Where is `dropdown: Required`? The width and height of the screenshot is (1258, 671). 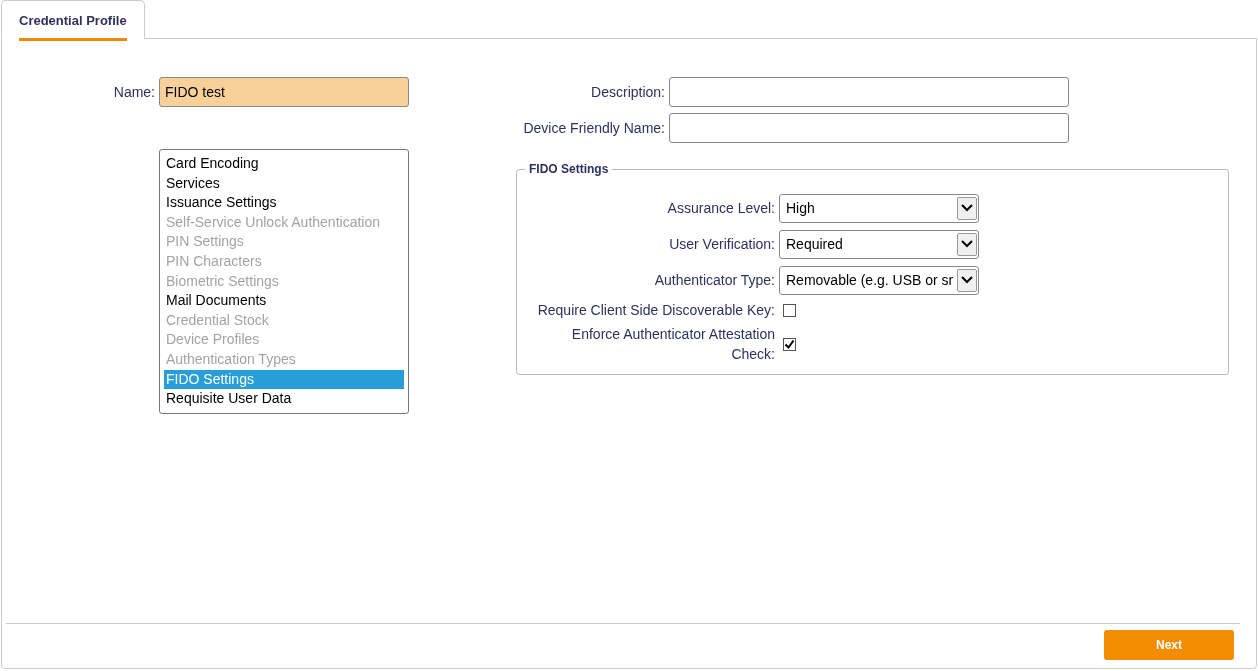 dropdown: Required is located at coordinates (879, 244).